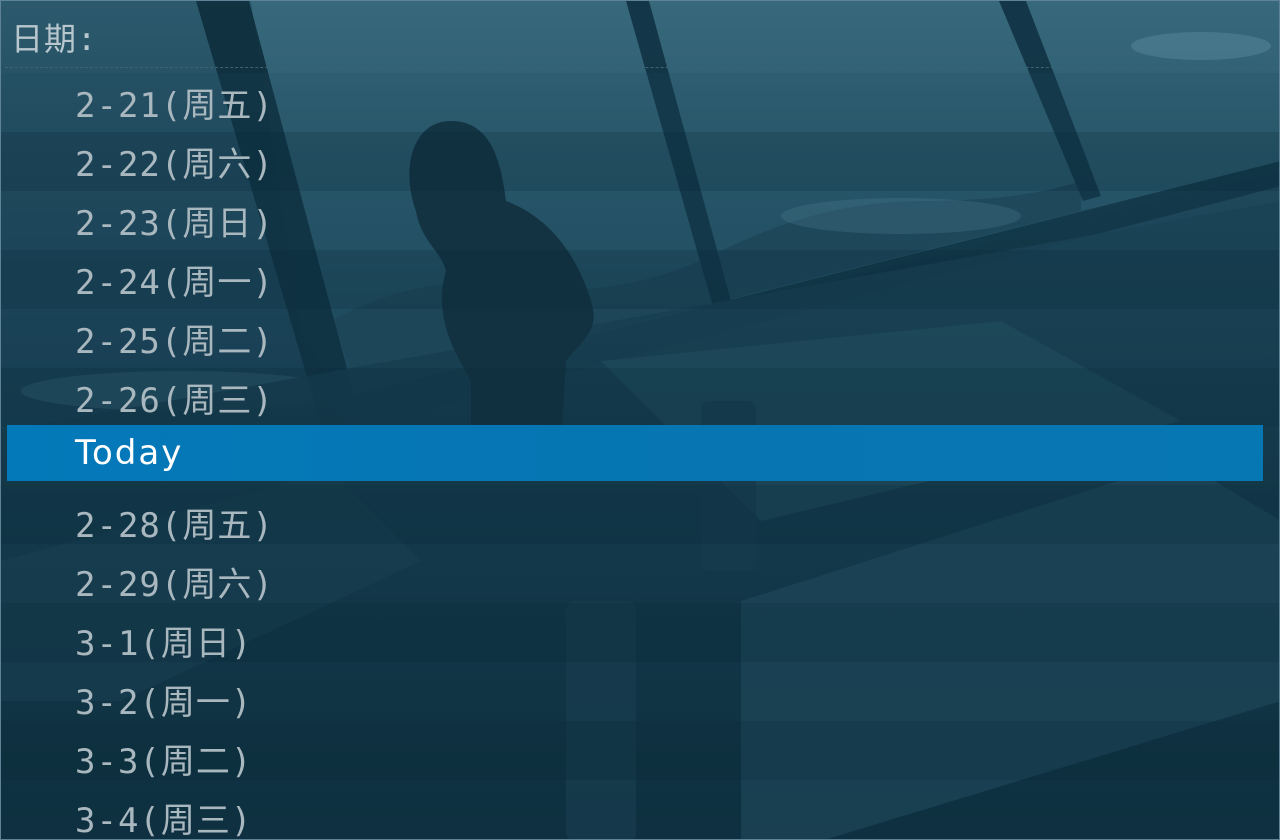  What do you see at coordinates (635, 522) in the screenshot?
I see `list-item: 2-28(周五)` at bounding box center [635, 522].